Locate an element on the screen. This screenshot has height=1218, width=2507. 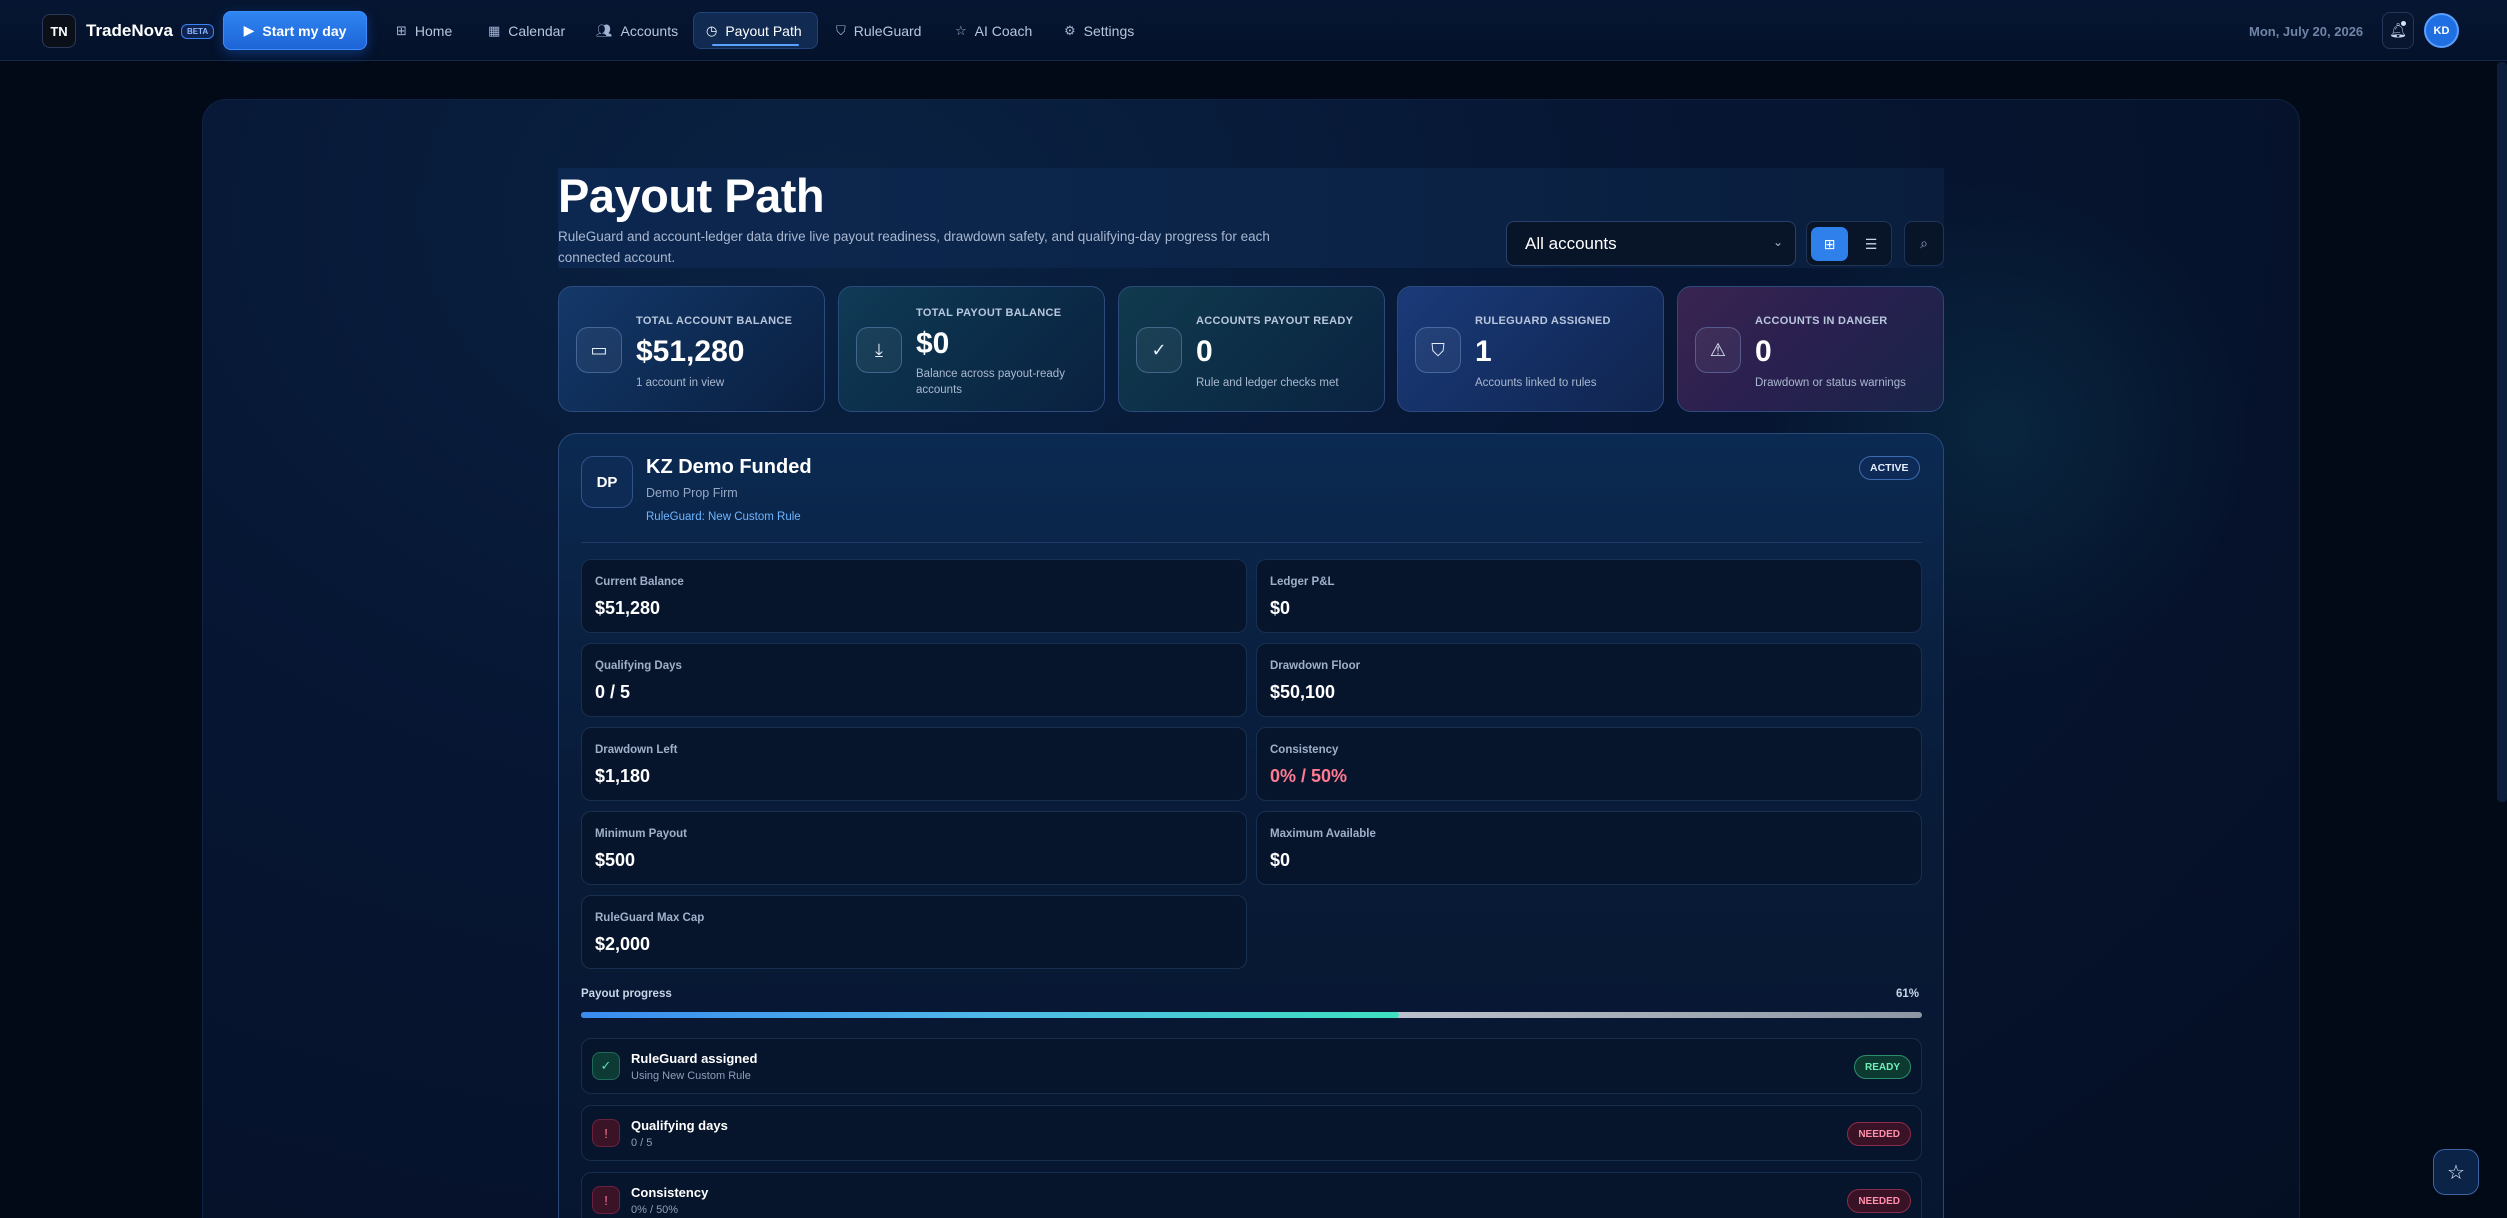
page-scrollbar is located at coordinates (2502, 432).